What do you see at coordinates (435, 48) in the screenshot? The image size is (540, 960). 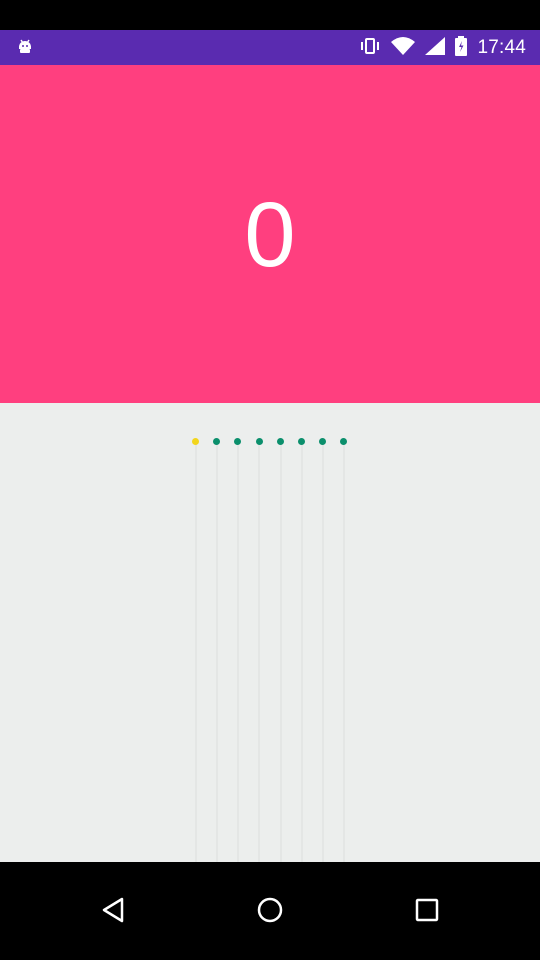 I see `signal-icon` at bounding box center [435, 48].